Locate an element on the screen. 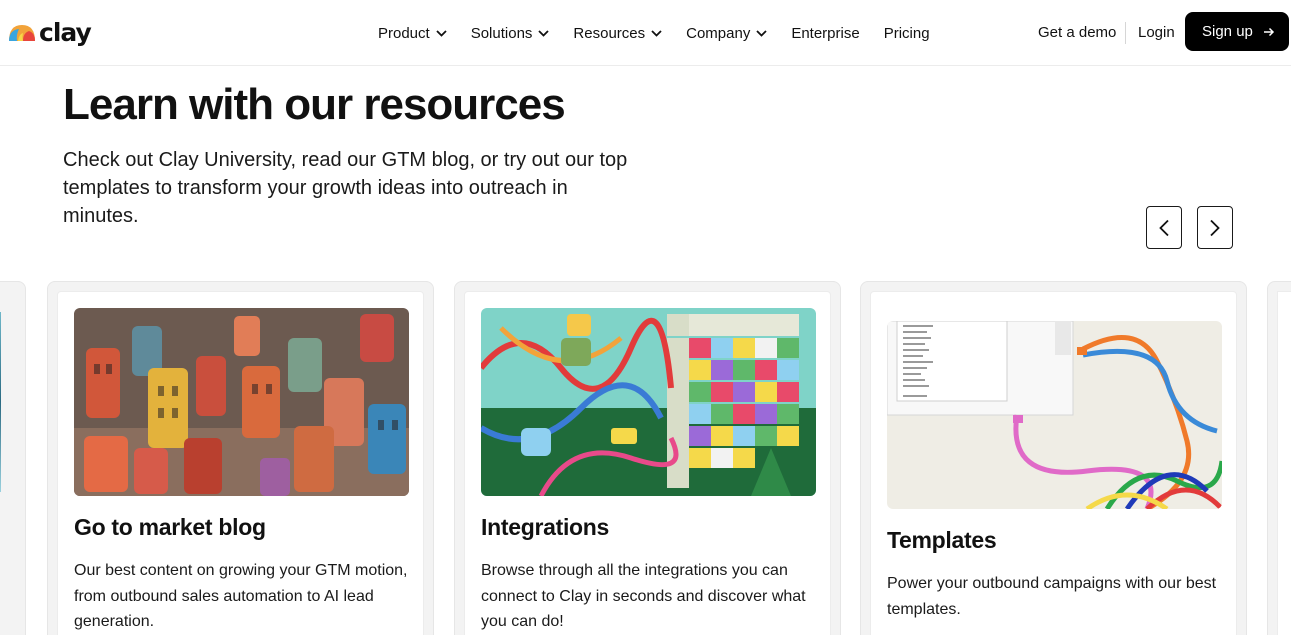 The width and height of the screenshot is (1291, 635). nav-resources-label: Resources is located at coordinates (609, 33).